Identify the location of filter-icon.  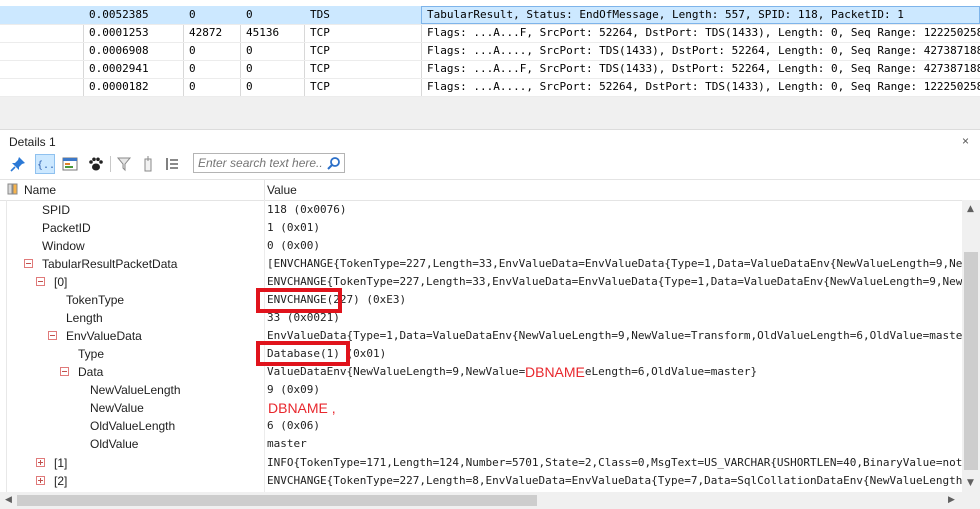
(124, 164).